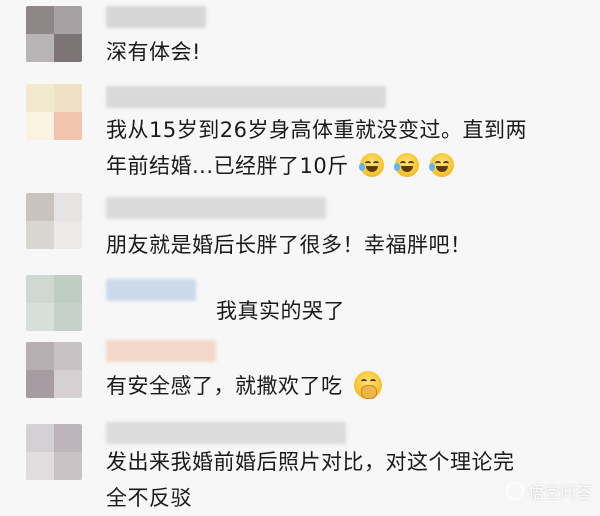 The width and height of the screenshot is (600, 516). I want to click on hush-emoji-icon, so click(367, 385).